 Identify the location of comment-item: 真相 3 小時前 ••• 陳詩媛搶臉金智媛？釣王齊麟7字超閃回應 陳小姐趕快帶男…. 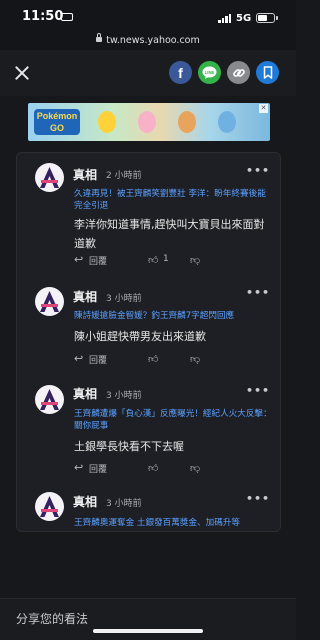
(148, 324).